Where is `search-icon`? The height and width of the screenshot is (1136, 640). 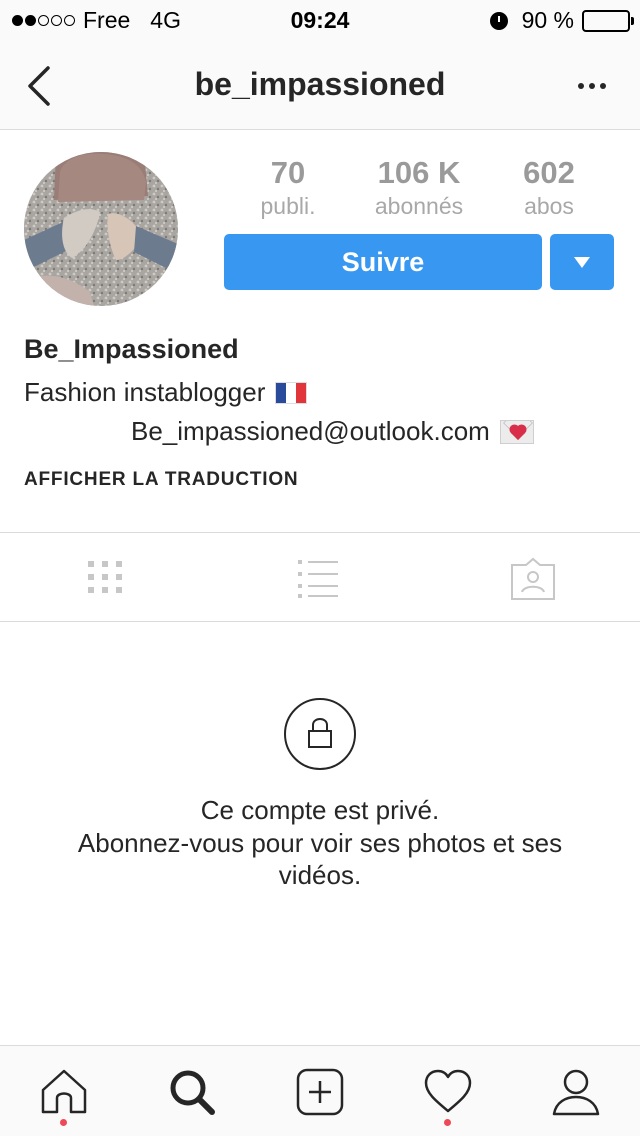
search-icon is located at coordinates (192, 1092).